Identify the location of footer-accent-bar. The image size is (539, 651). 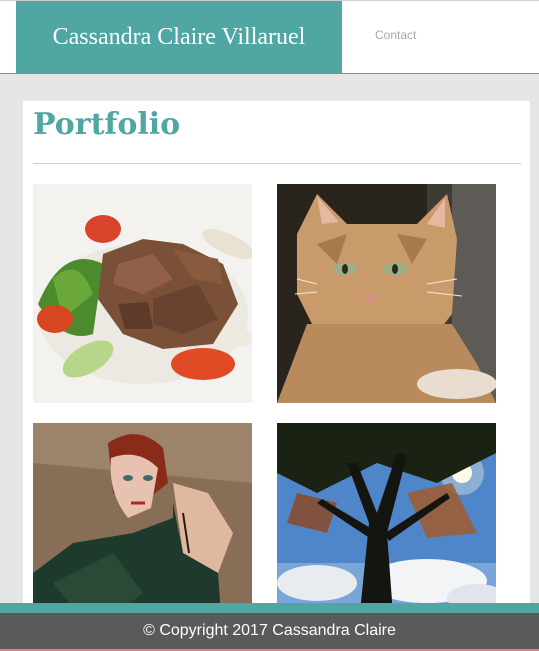
(269, 608).